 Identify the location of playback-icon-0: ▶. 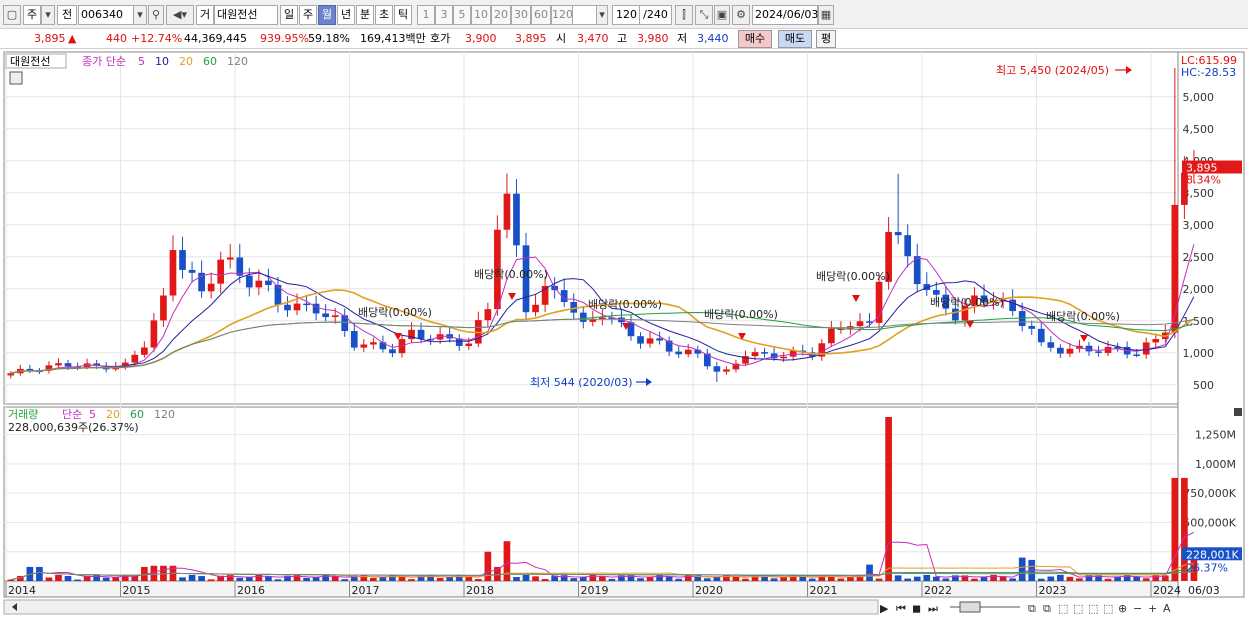
(884, 608).